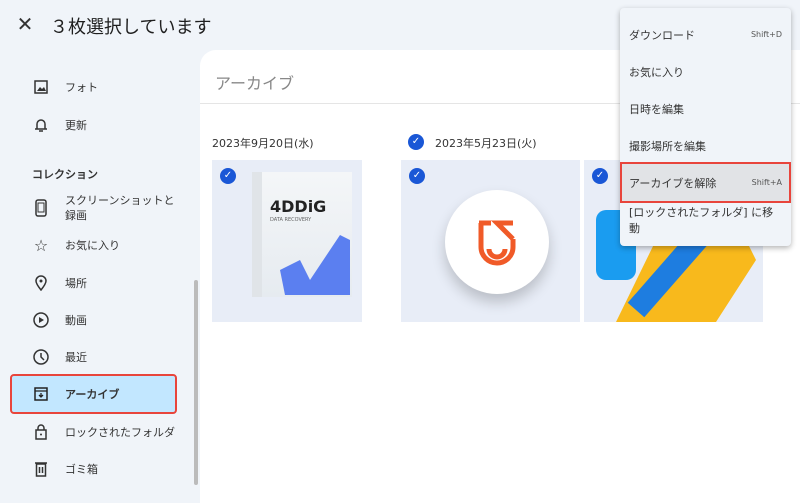 This screenshot has height=503, width=800. What do you see at coordinates (25, 24) in the screenshot?
I see `close-button: ✕` at bounding box center [25, 24].